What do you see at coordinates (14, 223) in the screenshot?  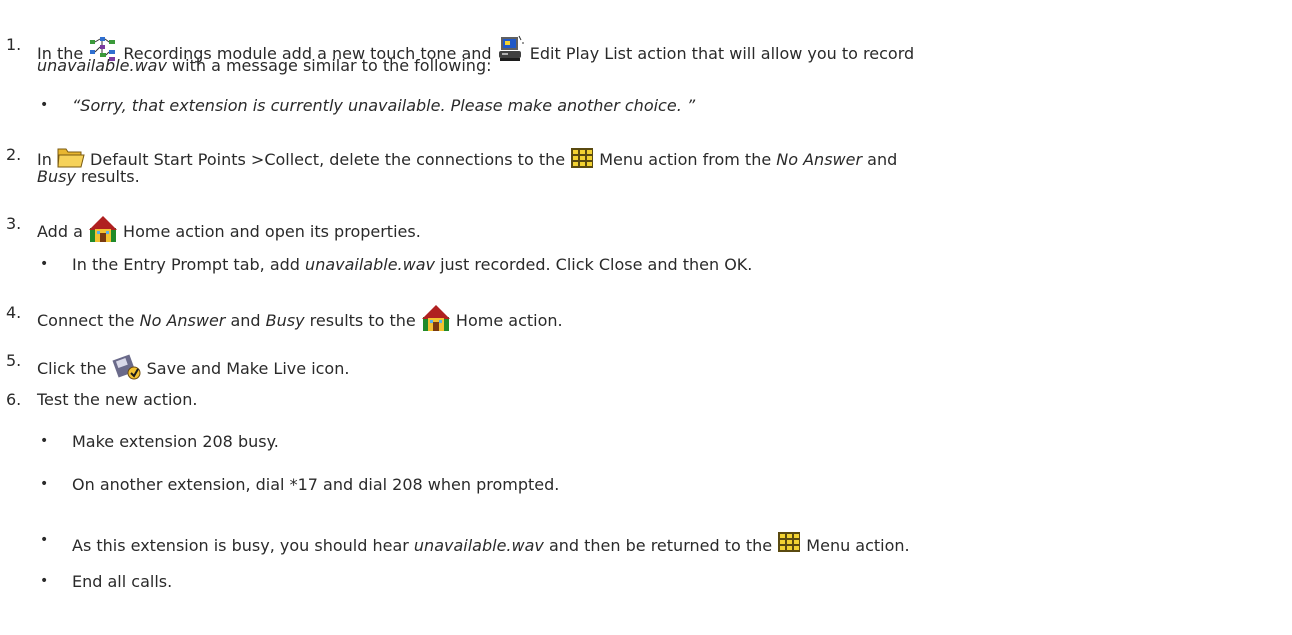 I see `step-number: 3.` at bounding box center [14, 223].